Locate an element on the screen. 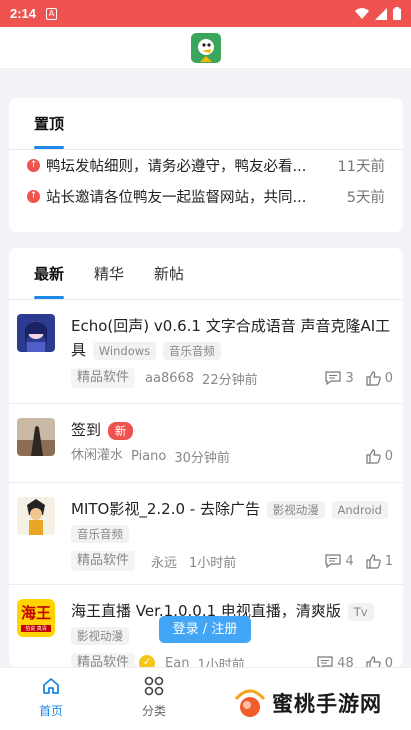  post-avatar: 海王 怕说 真清 is located at coordinates (36, 618).